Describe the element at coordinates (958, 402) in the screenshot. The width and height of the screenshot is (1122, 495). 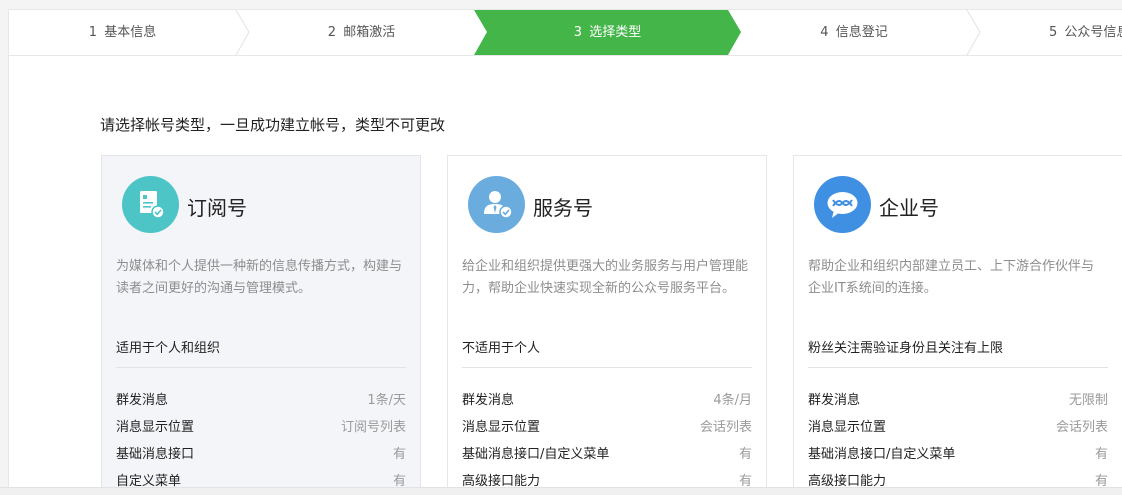
I see `feature-row: 群发消息 无限制` at that location.